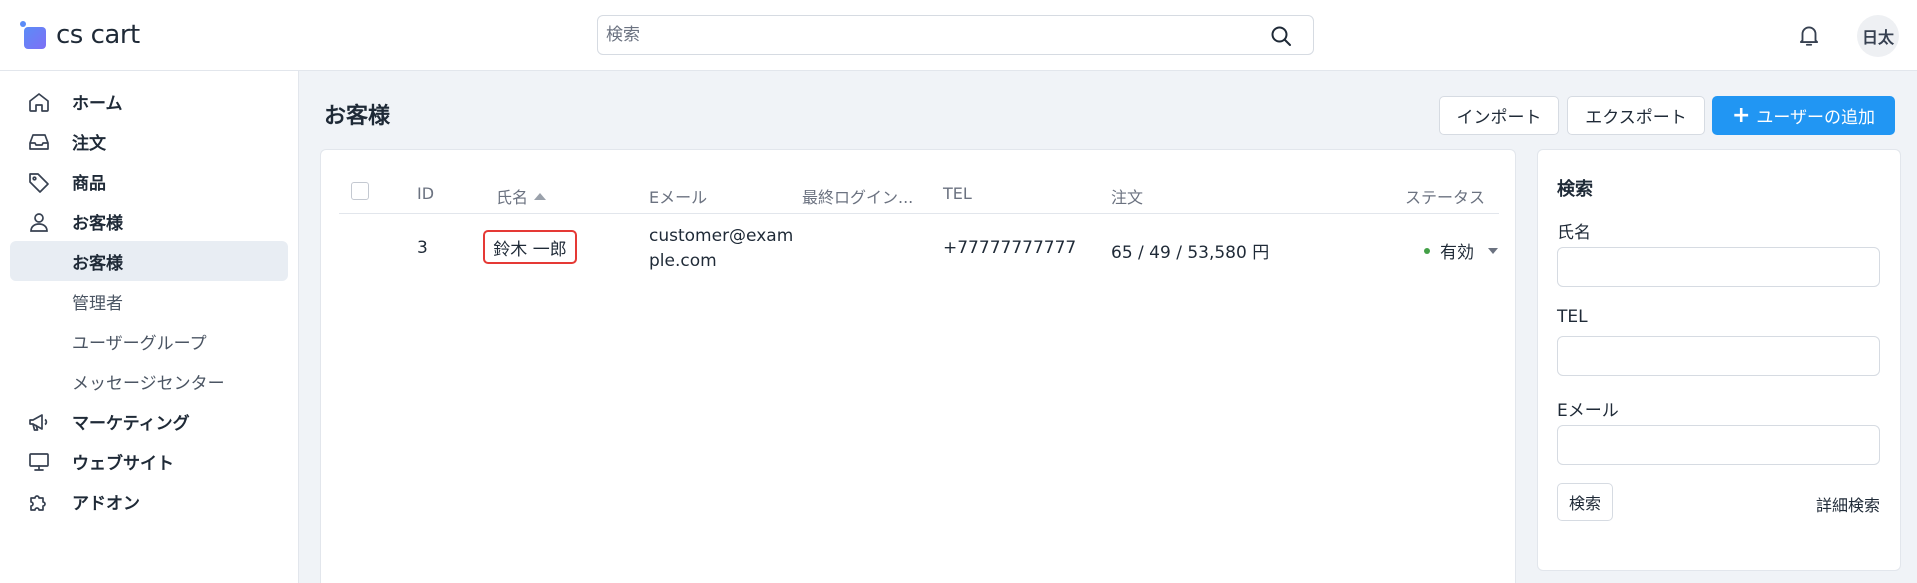 The height and width of the screenshot is (583, 1917). What do you see at coordinates (38, 503) in the screenshot?
I see `puzzle-icon` at bounding box center [38, 503].